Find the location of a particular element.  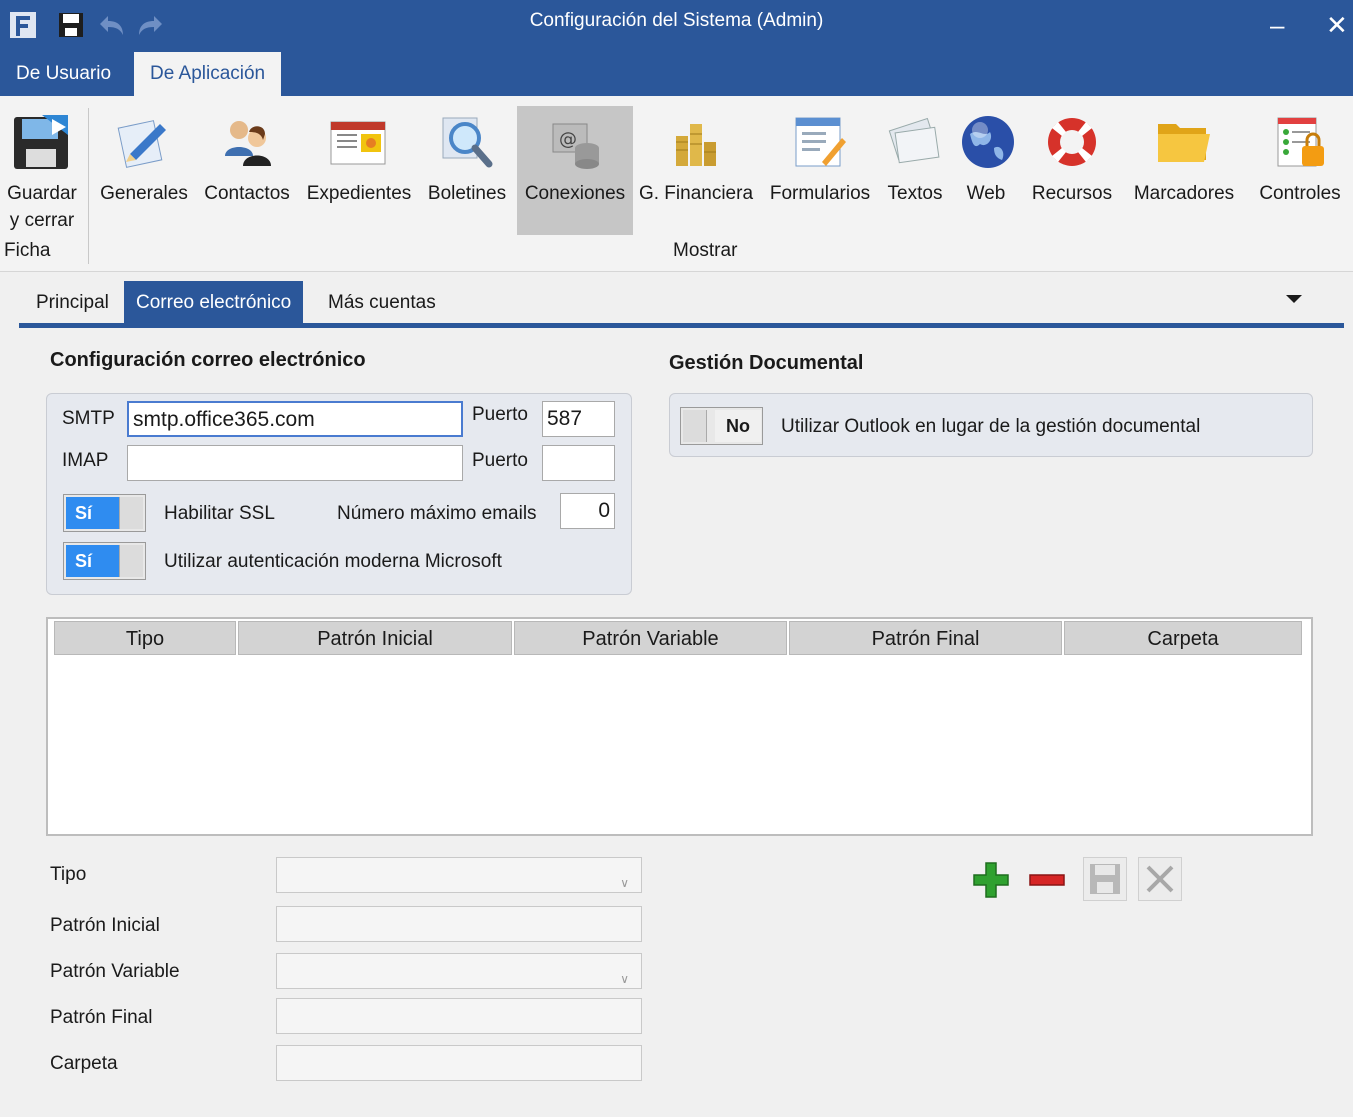

add-button is located at coordinates (991, 880).